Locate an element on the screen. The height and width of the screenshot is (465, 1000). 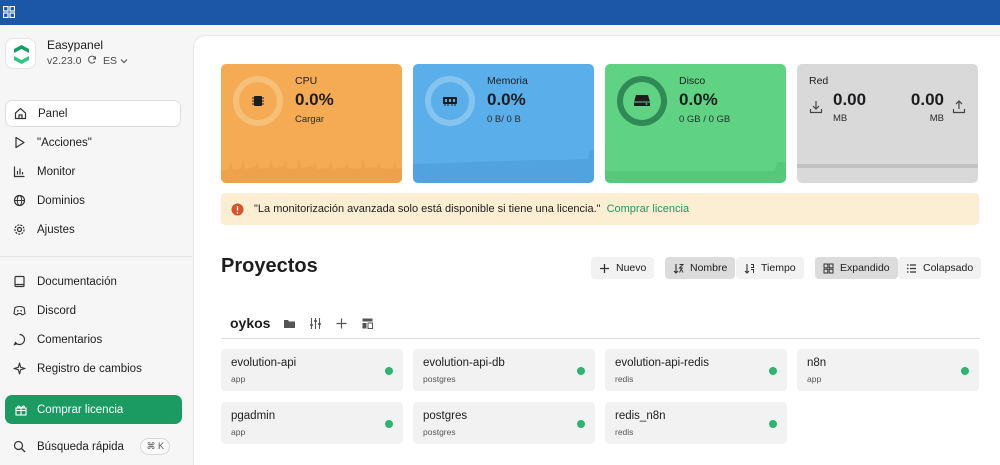
service-name: redis_n8n is located at coordinates (640, 416).